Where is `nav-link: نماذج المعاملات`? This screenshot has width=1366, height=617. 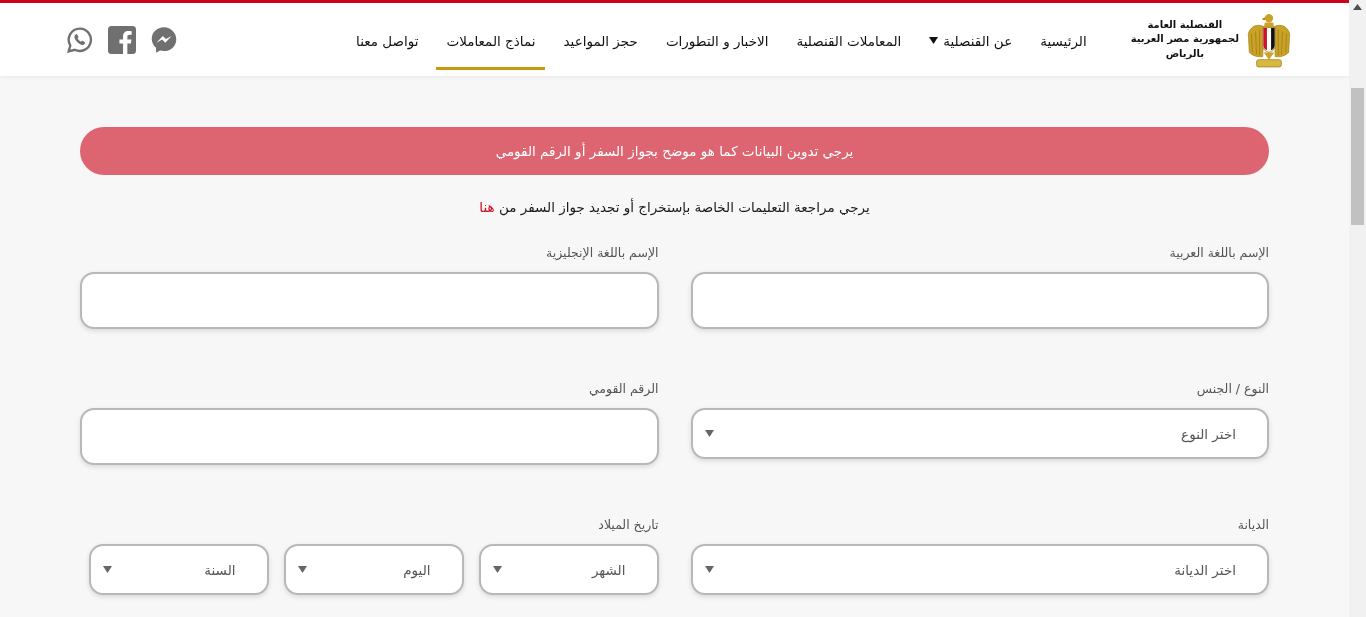 nav-link: نماذج المعاملات is located at coordinates (491, 40).